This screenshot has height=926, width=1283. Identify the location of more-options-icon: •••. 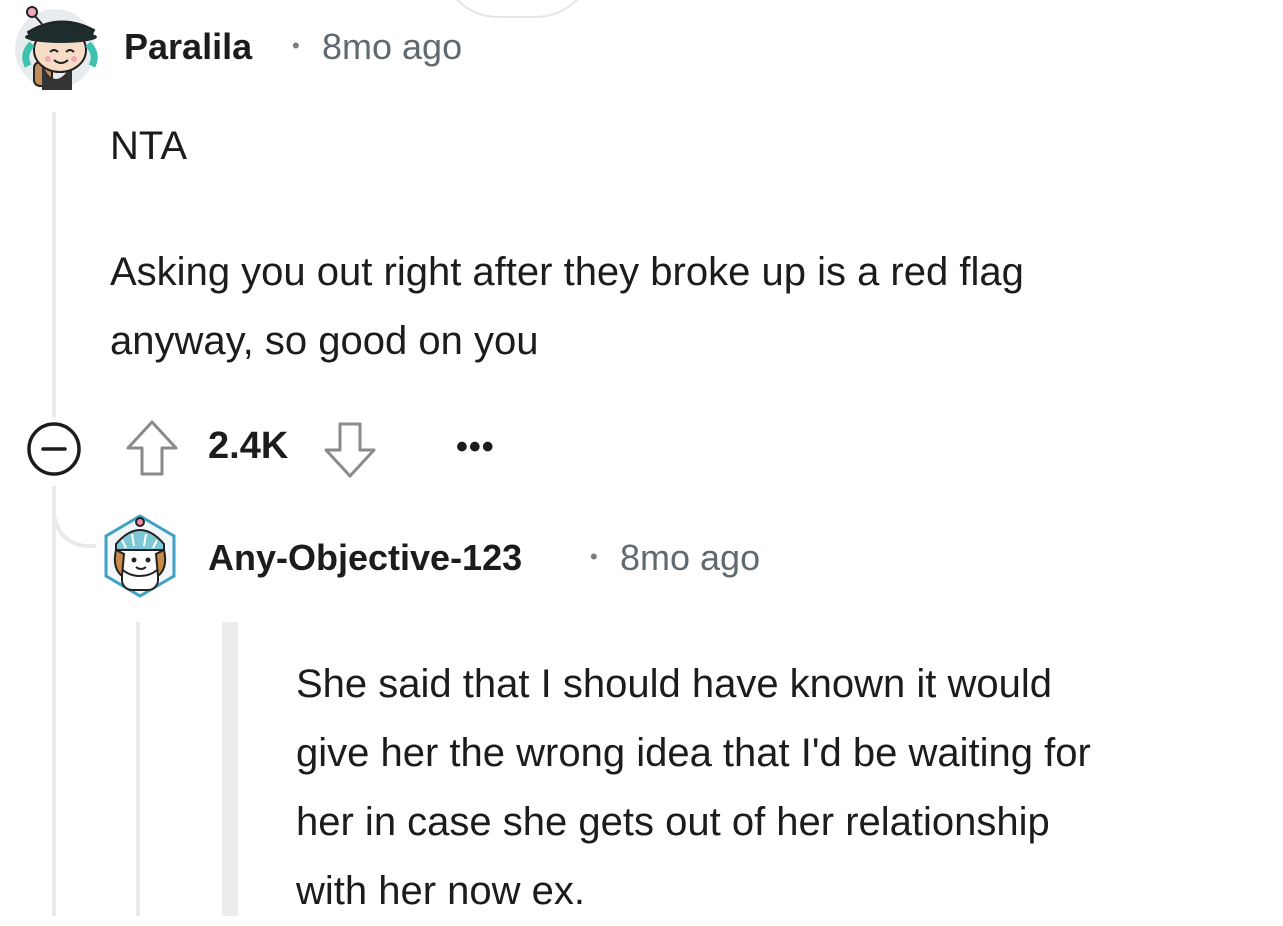
(475, 447).